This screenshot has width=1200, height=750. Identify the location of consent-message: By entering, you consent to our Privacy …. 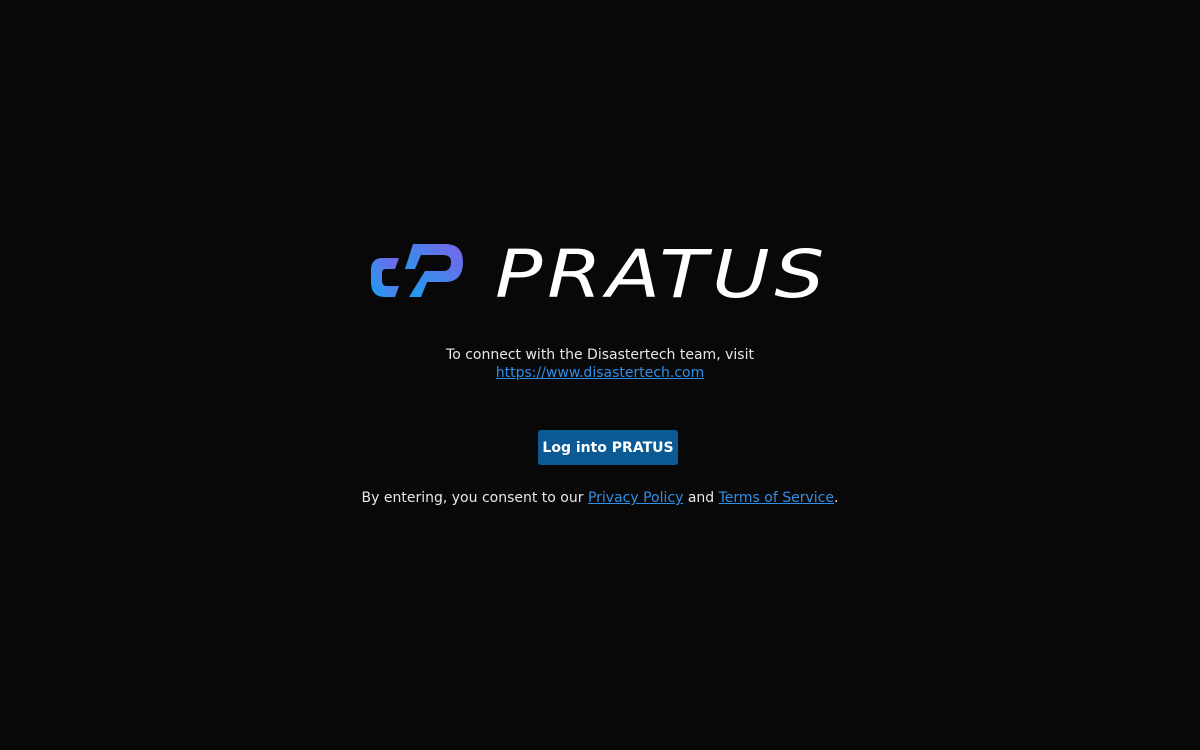
(600, 498).